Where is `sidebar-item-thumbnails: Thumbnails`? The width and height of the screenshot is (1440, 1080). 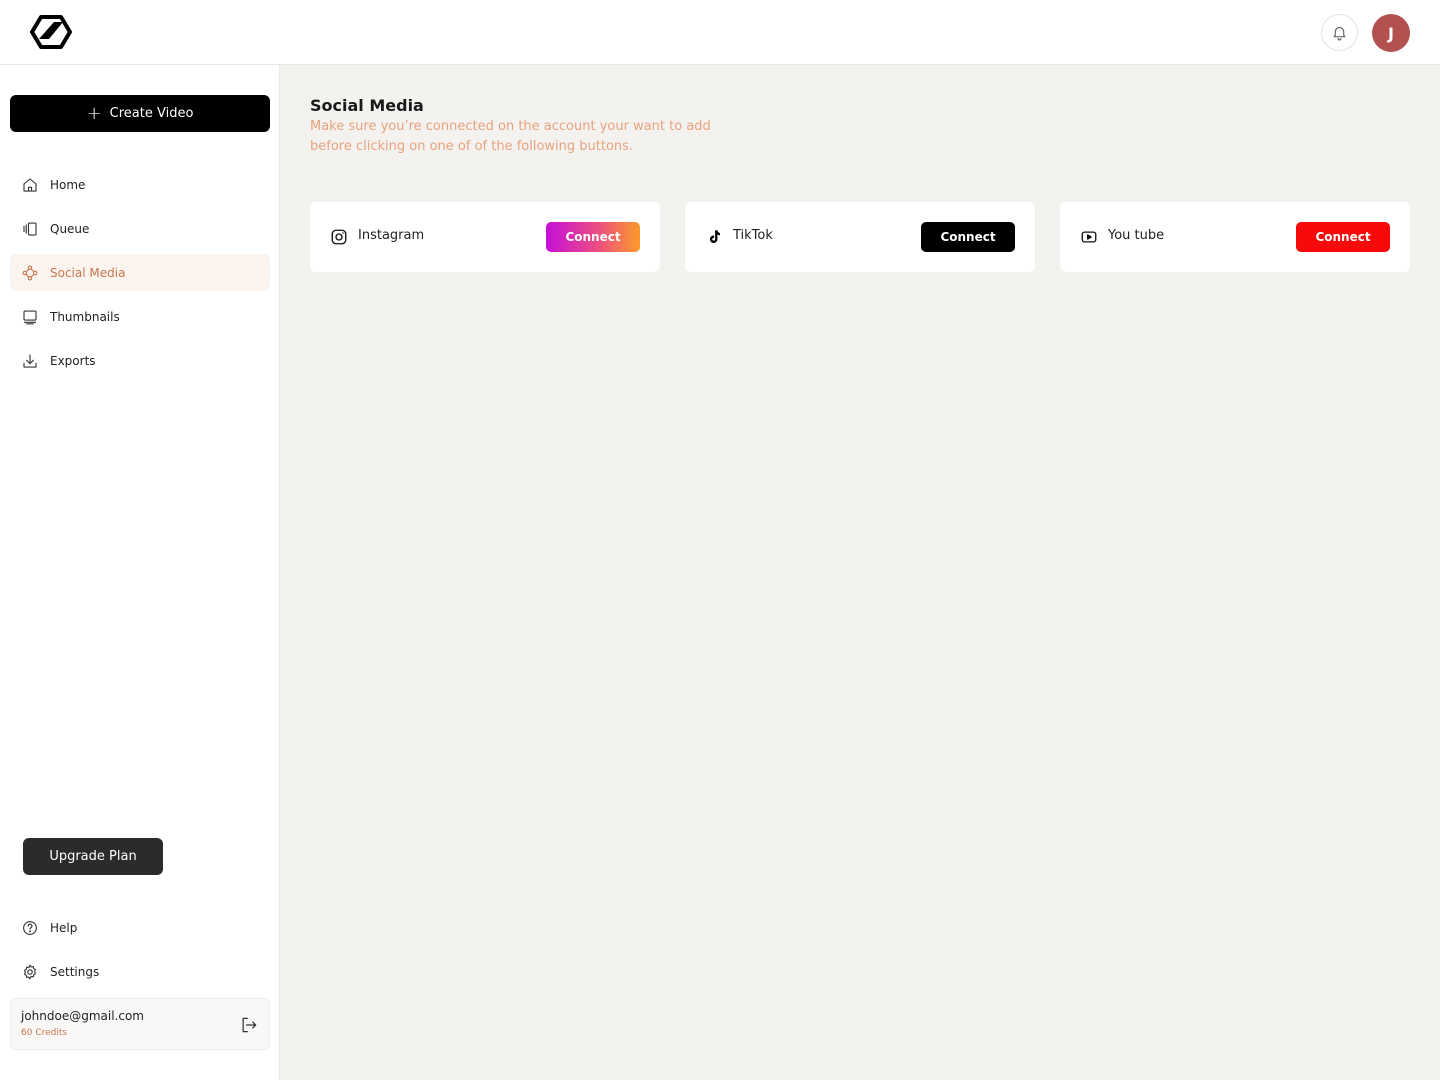
sidebar-item-thumbnails: Thumbnails is located at coordinates (140, 316).